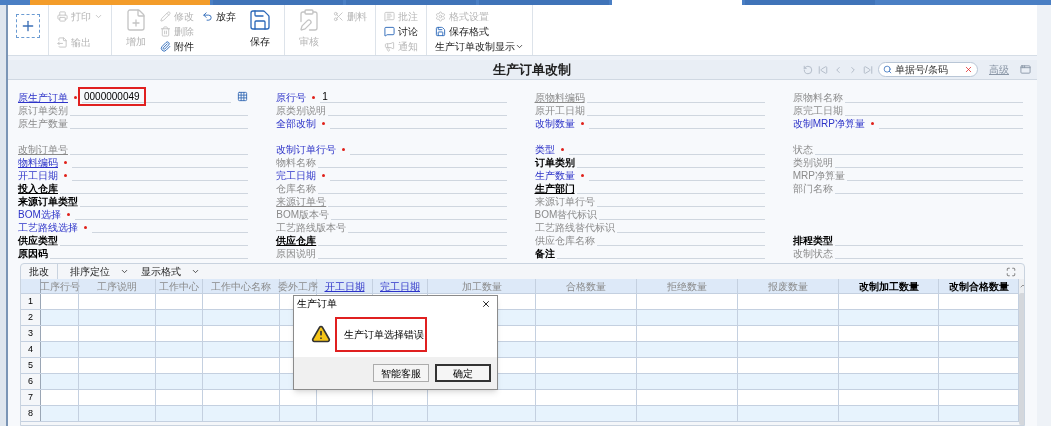 Image resolution: width=1051 pixels, height=426 pixels. Describe the element at coordinates (296, 175) in the screenshot. I see `field-label: 完工日期` at that location.